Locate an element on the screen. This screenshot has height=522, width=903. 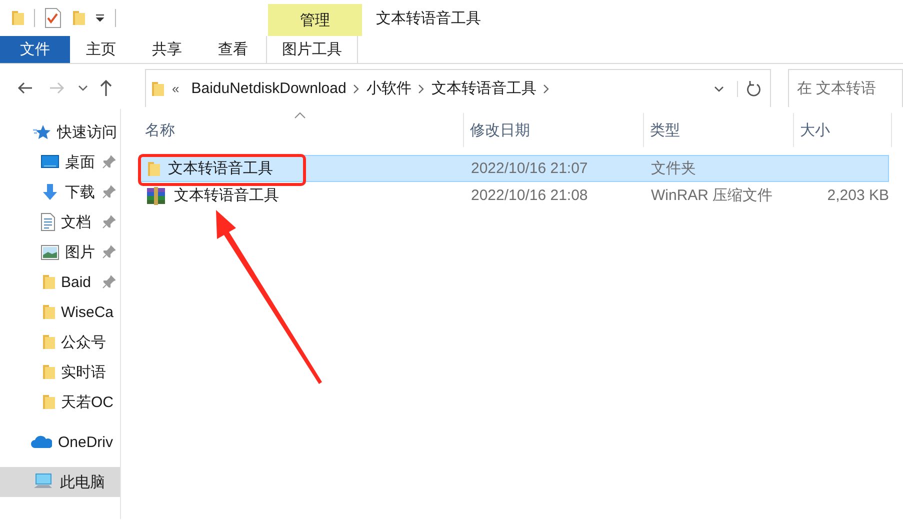
ribbon-tab: 共享 is located at coordinates (167, 49).